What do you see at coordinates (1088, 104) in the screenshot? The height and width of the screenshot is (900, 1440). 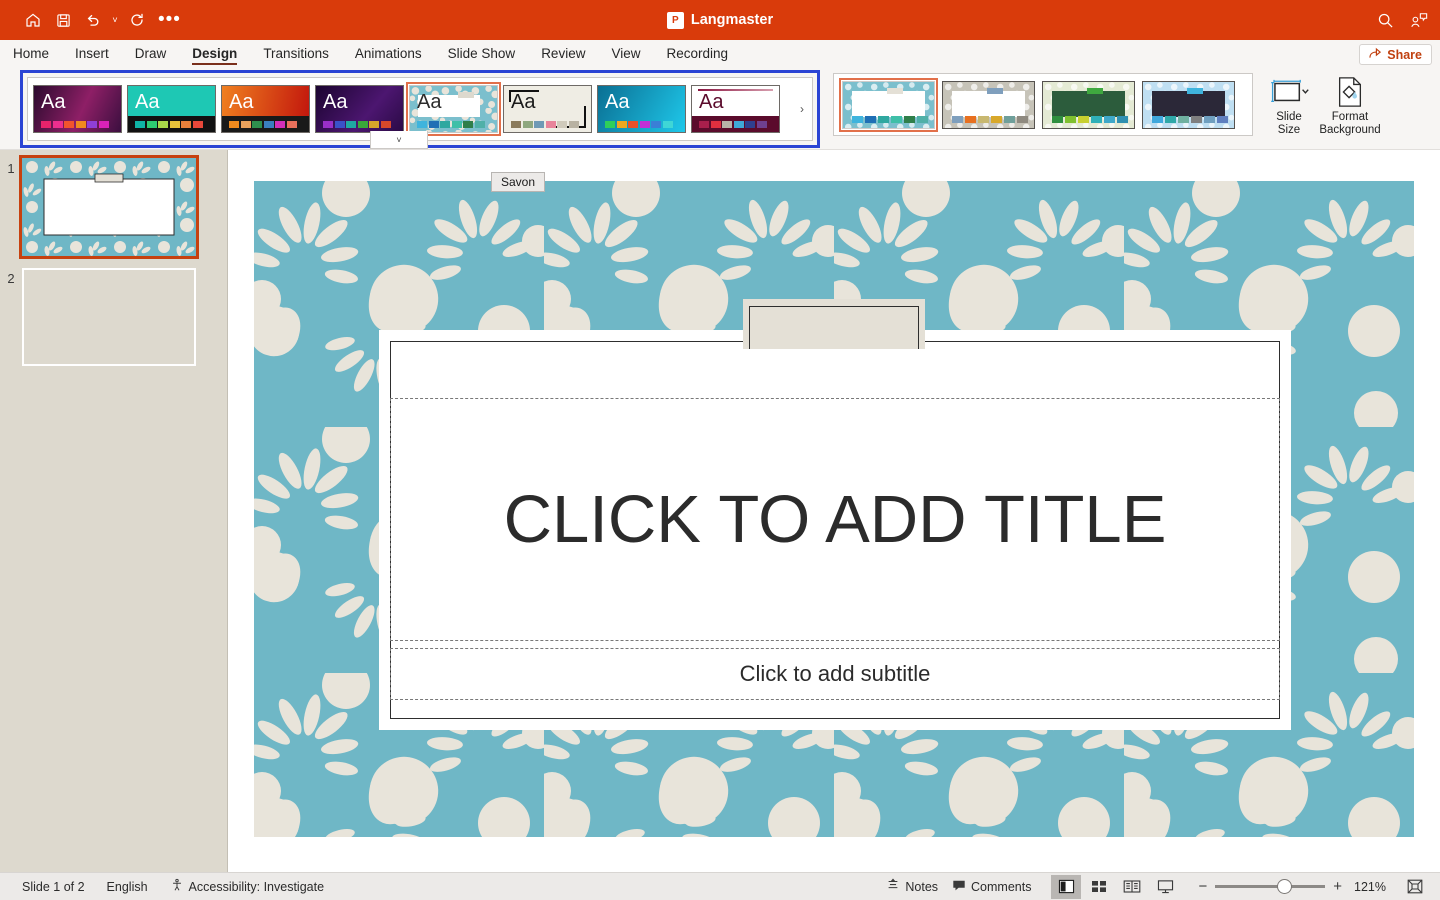 I see `variant-green` at bounding box center [1088, 104].